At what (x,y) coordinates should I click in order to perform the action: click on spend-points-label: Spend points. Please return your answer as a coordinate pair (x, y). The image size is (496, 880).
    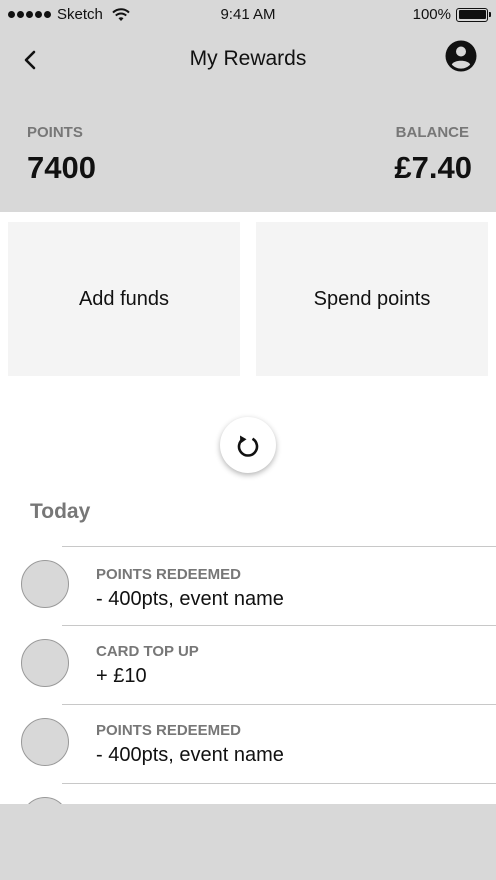
    Looking at the image, I should click on (372, 298).